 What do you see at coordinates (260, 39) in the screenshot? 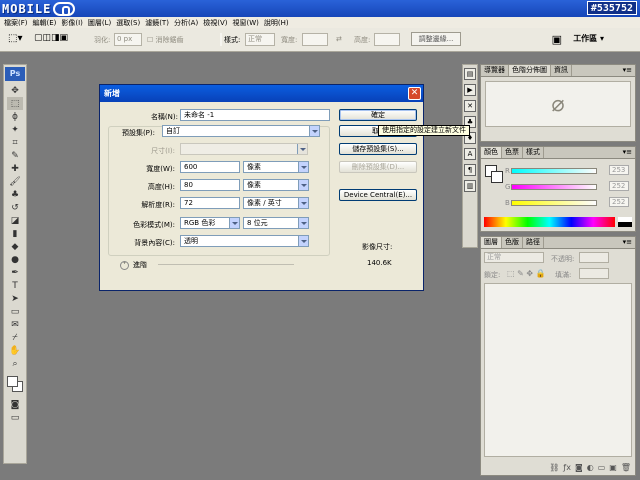
I see `style-select: 正常` at bounding box center [260, 39].